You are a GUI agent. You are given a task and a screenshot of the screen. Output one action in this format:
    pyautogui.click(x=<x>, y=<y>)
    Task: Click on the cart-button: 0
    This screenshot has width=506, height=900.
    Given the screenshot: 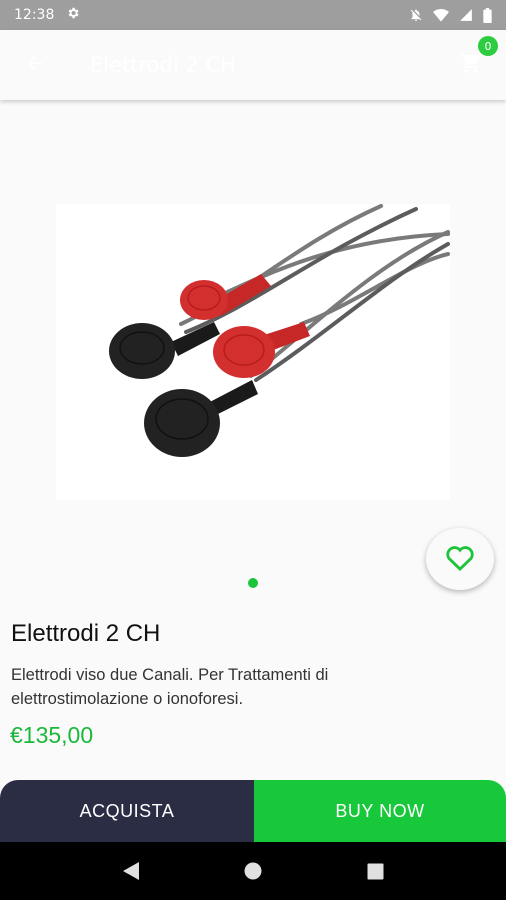 What is the action you would take?
    pyautogui.click(x=477, y=58)
    